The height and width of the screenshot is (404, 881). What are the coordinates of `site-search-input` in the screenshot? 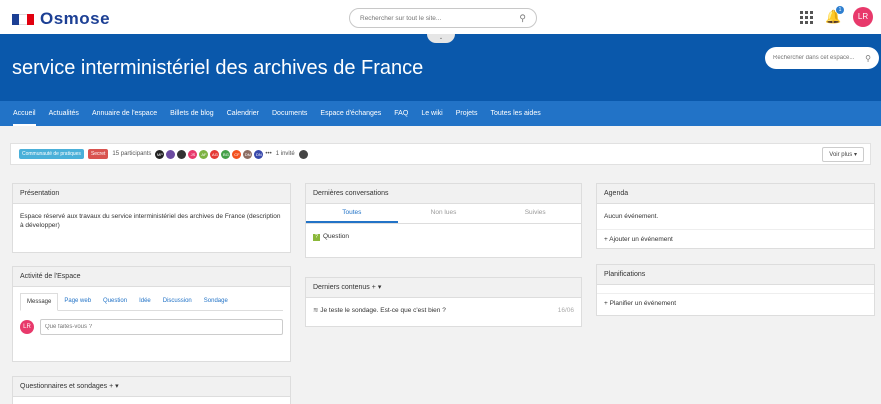 It's located at (430, 18).